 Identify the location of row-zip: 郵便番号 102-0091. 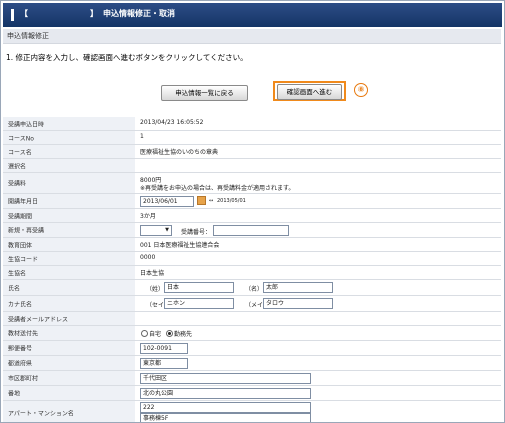
(252, 348).